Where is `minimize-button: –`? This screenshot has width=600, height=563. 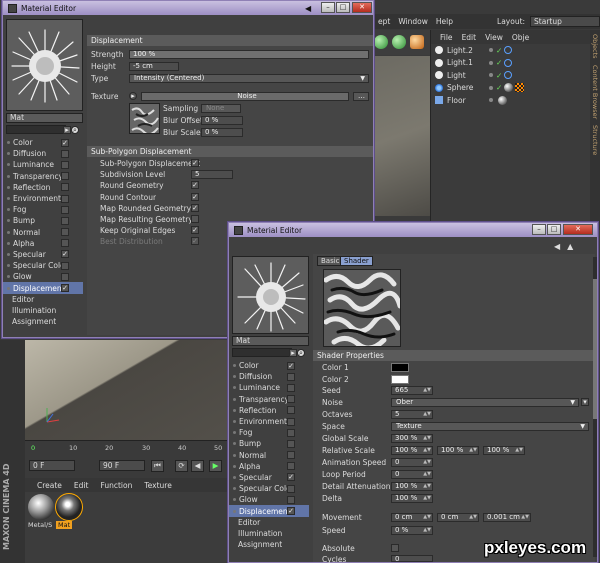 minimize-button: – is located at coordinates (328, 7).